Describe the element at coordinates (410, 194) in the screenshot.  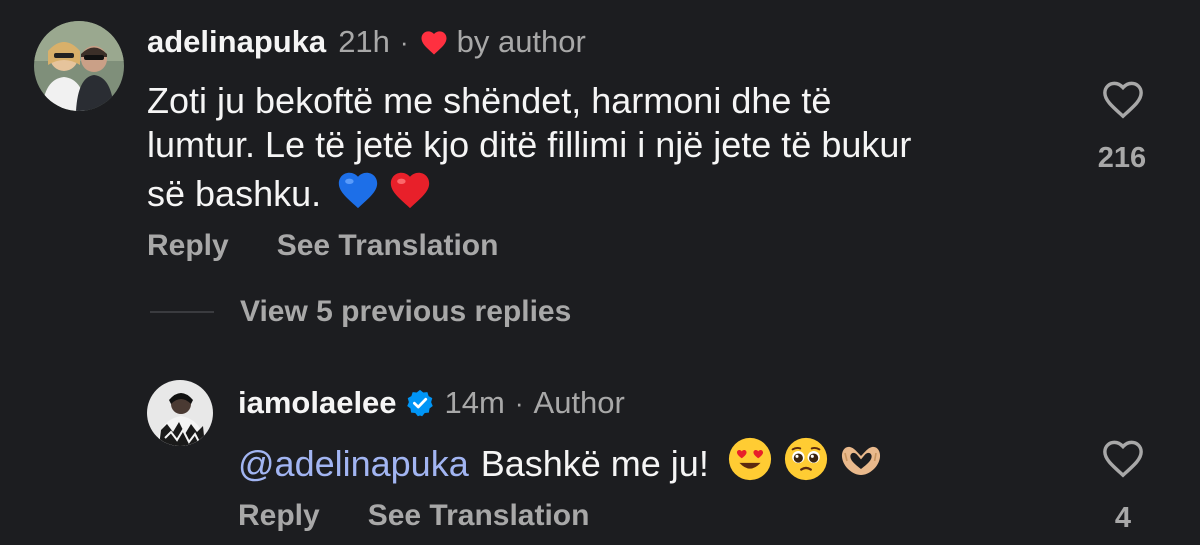
I see `red-heart-emoji` at that location.